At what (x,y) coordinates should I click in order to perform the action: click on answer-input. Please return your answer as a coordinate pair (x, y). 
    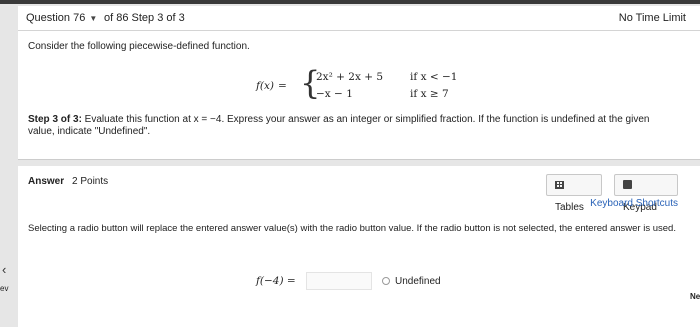
    Looking at the image, I should click on (339, 281).